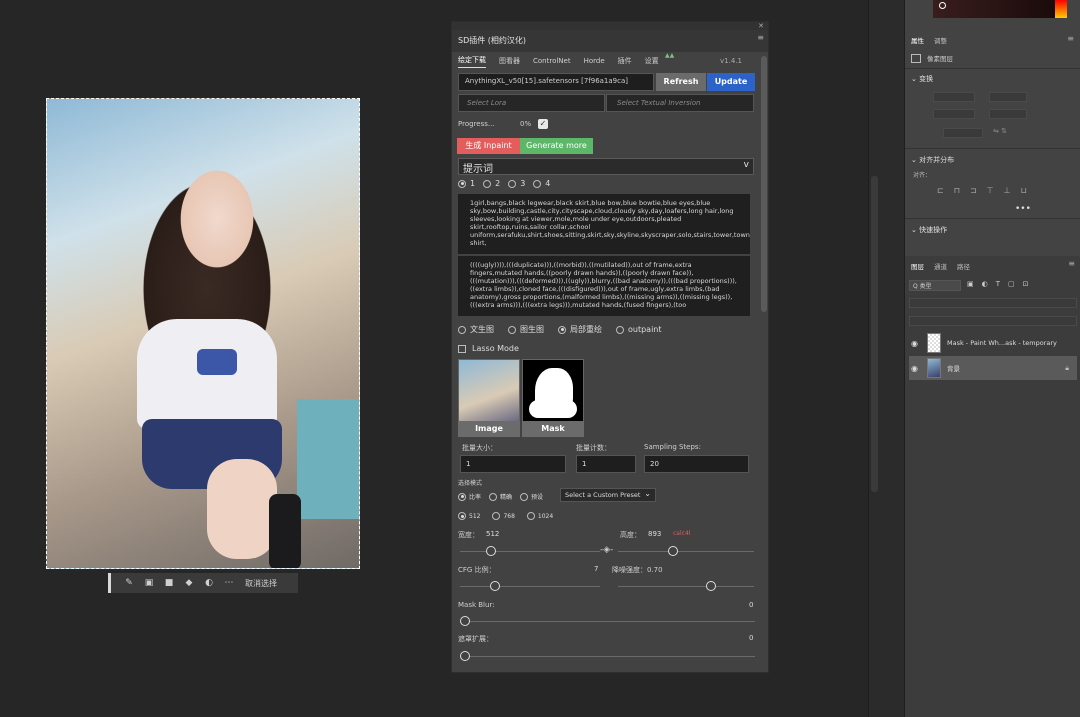 The width and height of the screenshot is (1080, 717). What do you see at coordinates (606, 464) in the screenshot?
I see `batch-count-input: 1` at bounding box center [606, 464].